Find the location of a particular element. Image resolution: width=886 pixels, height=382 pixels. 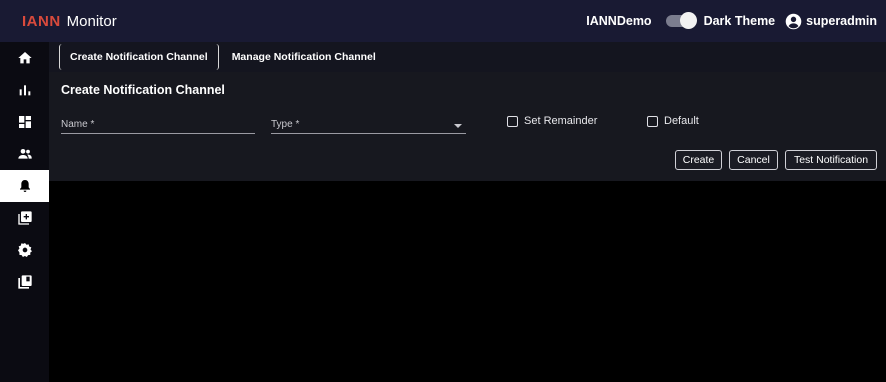

create-button: Create is located at coordinates (698, 160).